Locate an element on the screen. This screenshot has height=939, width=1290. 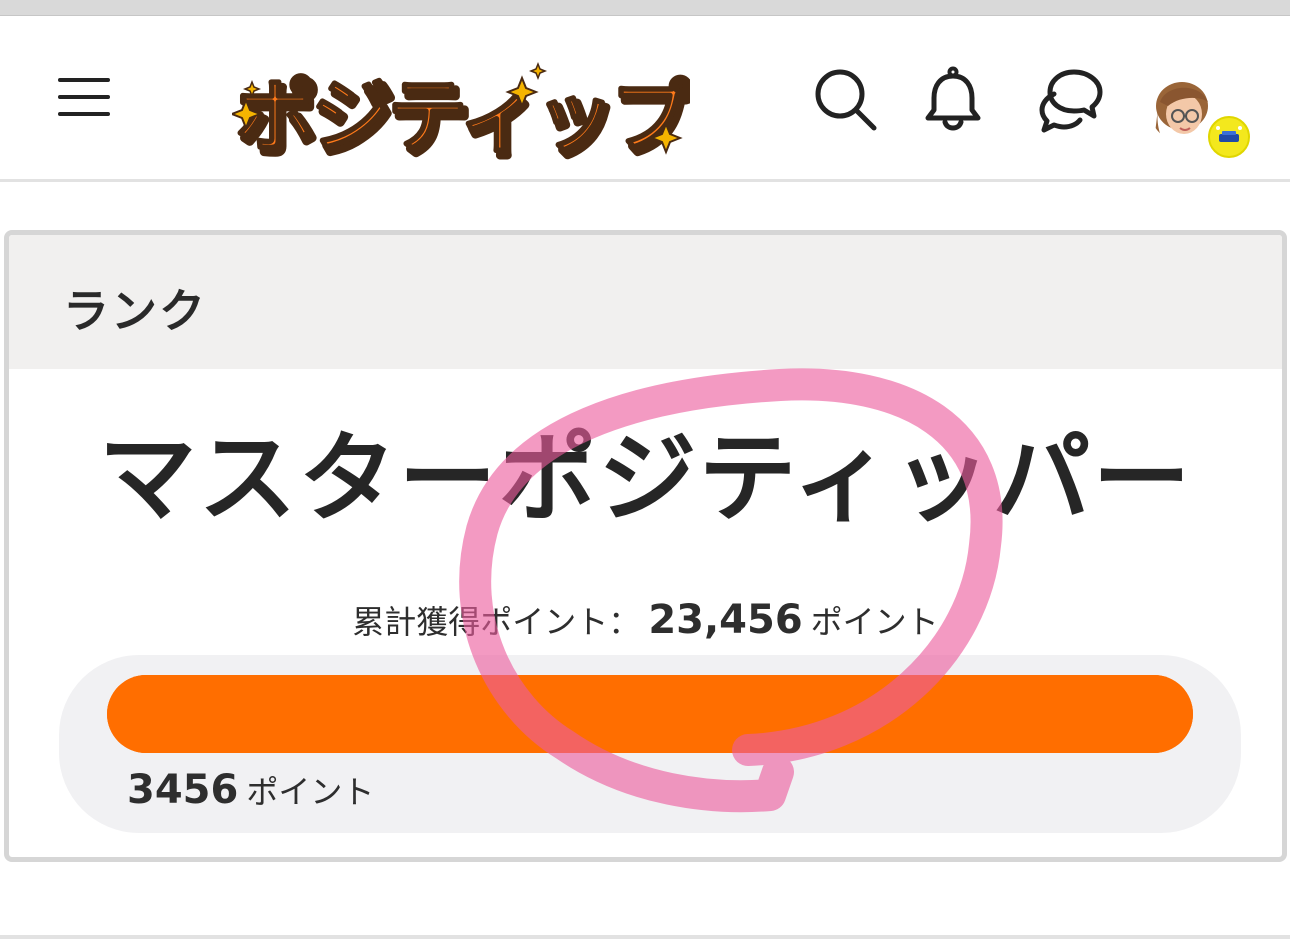
total-points-value: 23,456 is located at coordinates (725, 620).